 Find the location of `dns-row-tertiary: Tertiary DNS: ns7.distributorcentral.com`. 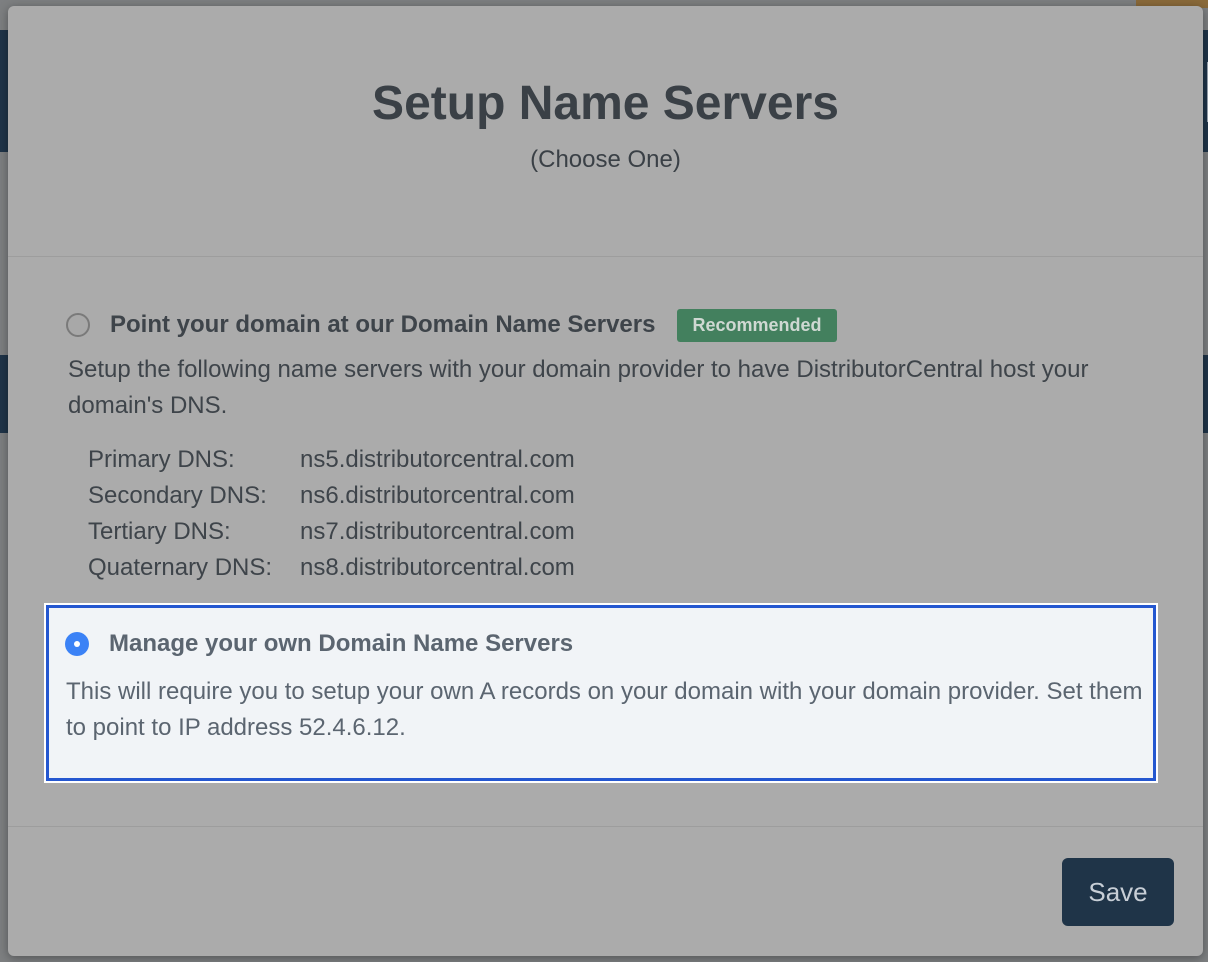

dns-row-tertiary: Tertiary DNS: ns7.distributorcentral.com is located at coordinates (331, 532).